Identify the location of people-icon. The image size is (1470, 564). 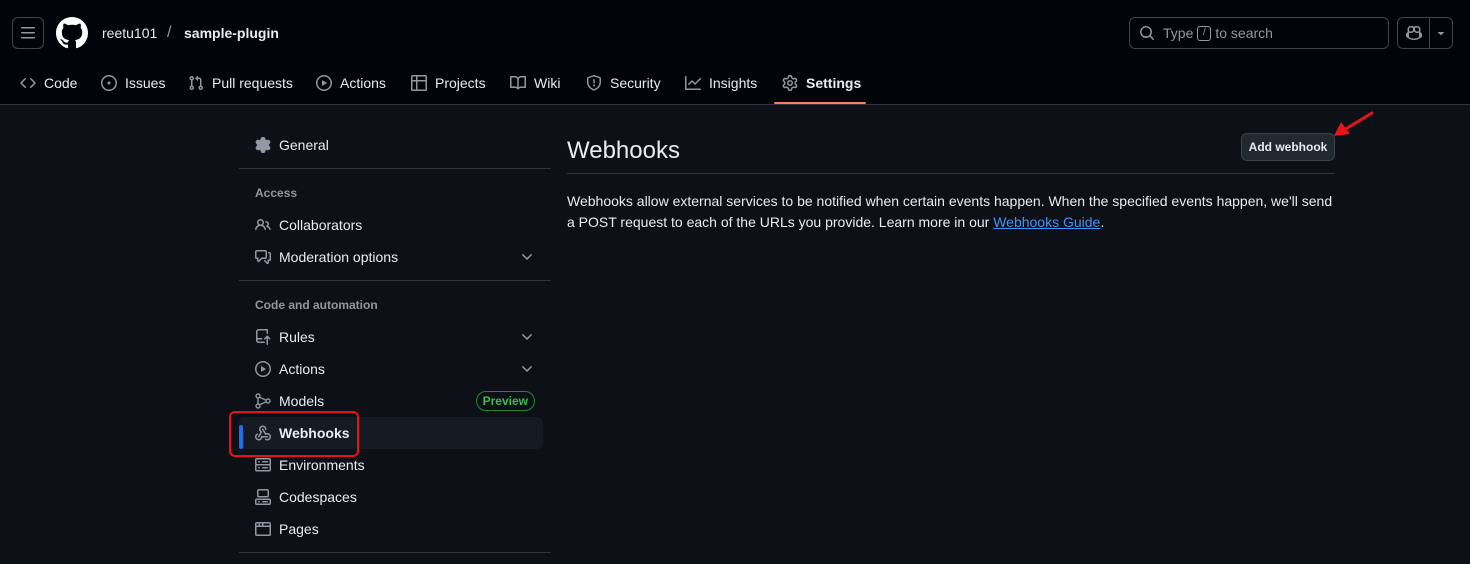
(263, 224).